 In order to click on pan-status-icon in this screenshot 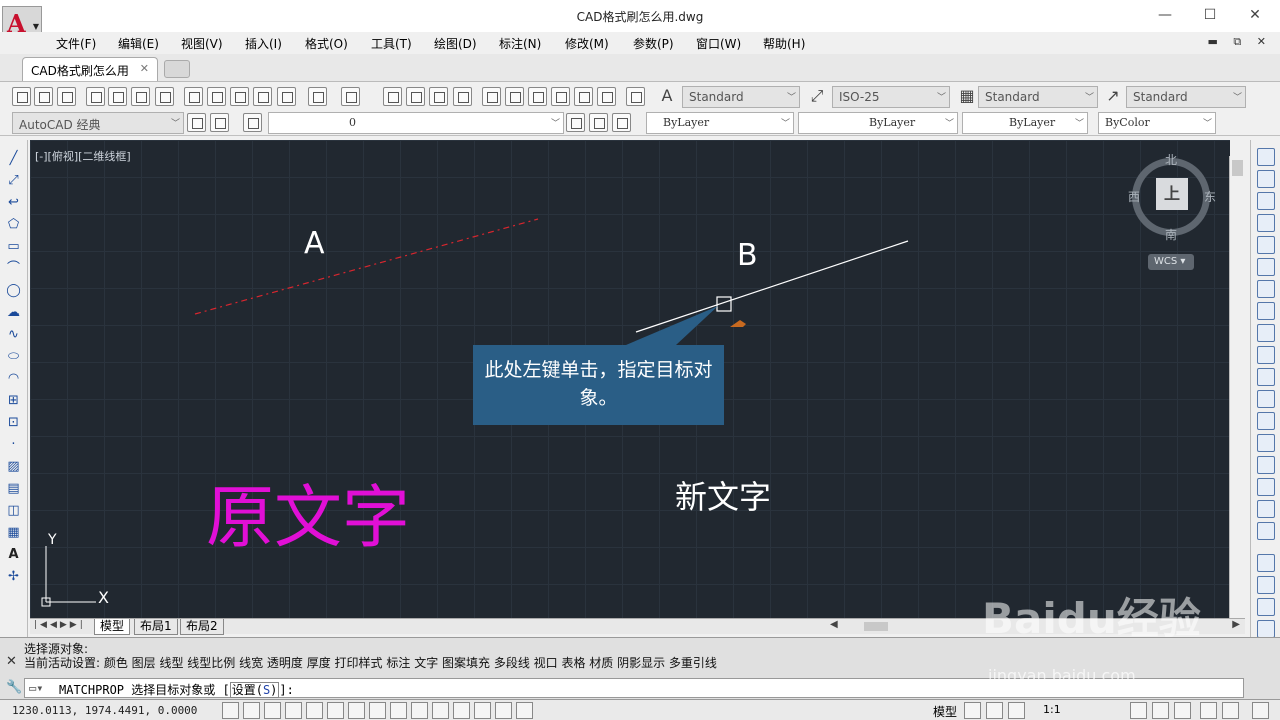, I will do `click(1016, 710)`.